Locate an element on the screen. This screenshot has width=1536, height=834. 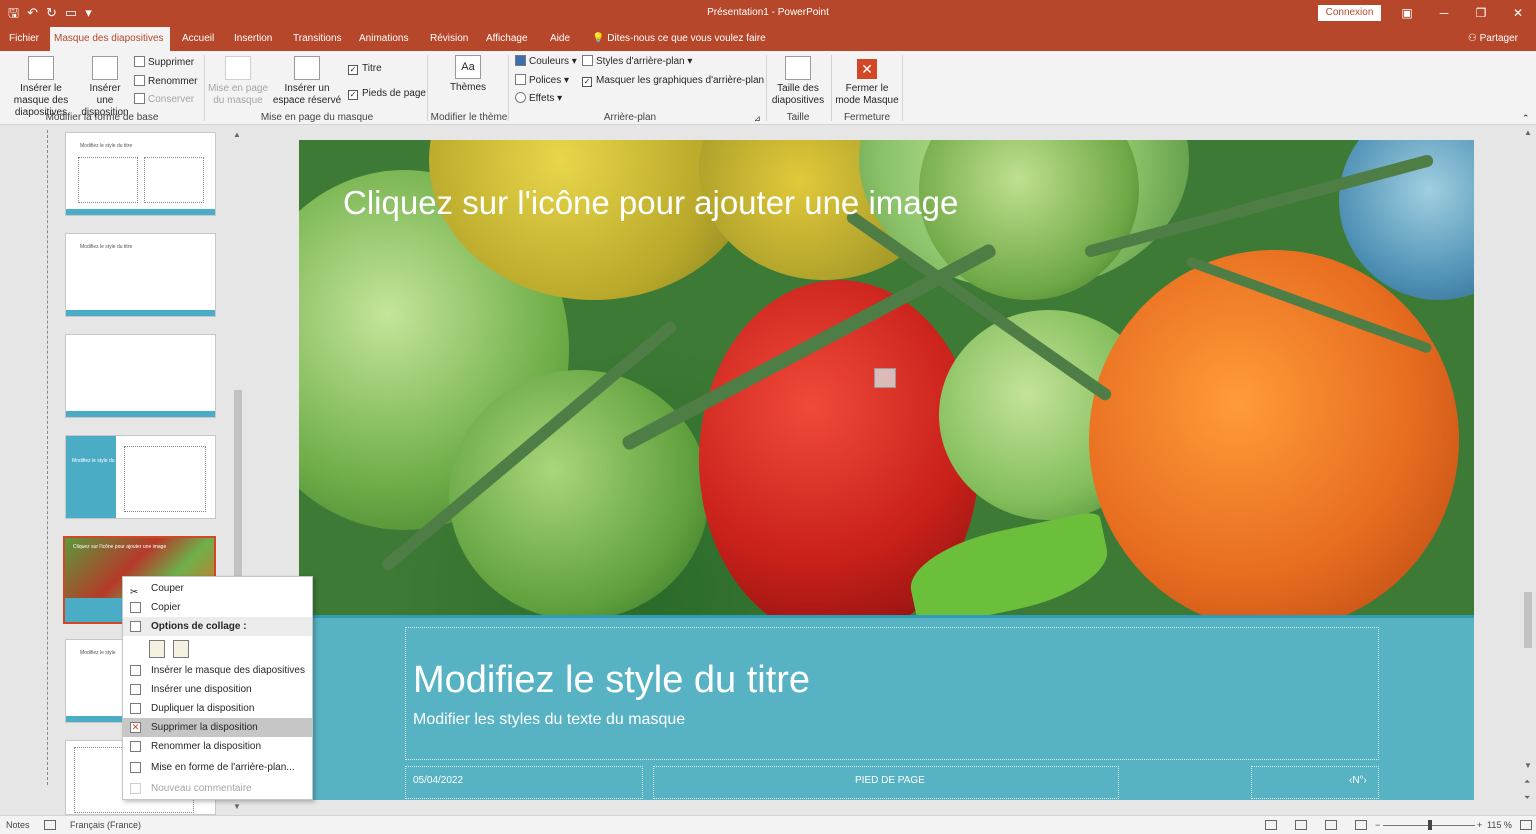
dialog-launcher-icon: ⊿ is located at coordinates (757, 119).